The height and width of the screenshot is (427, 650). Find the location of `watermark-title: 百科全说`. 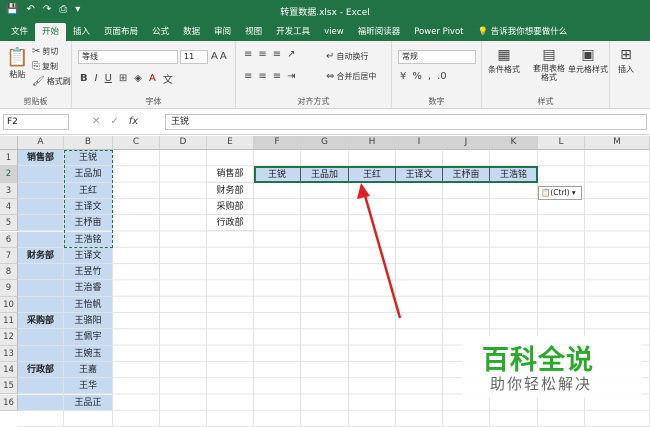

watermark-title: 百科全说 is located at coordinates (538, 360).